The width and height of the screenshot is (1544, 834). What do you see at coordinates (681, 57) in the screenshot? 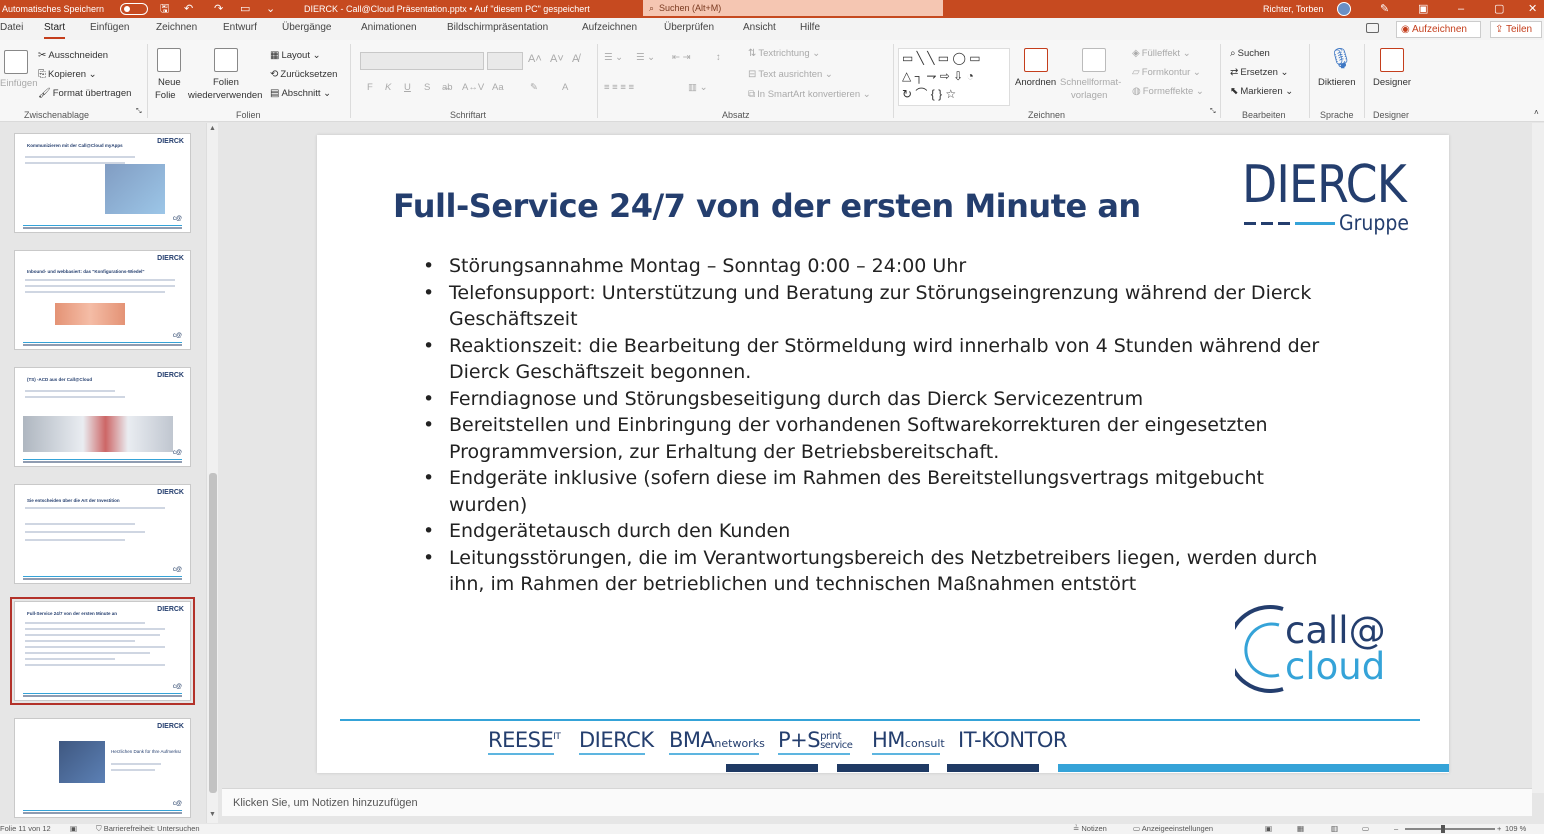
I see `indent-icon: ⇤ ⇥` at bounding box center [681, 57].